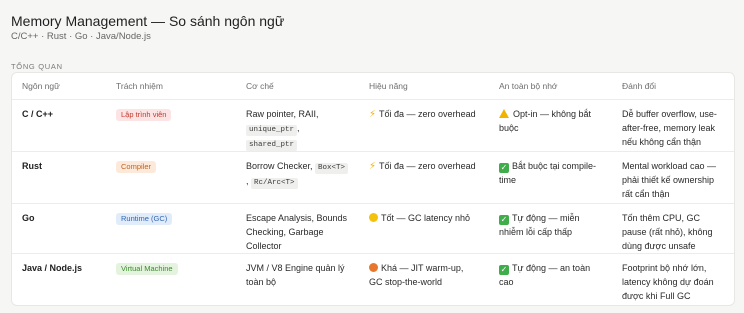 Image resolution: width=744 pixels, height=313 pixels. Describe the element at coordinates (282, 113) in the screenshot. I see `mechanism-text: Raw pointer, RAII,` at that location.